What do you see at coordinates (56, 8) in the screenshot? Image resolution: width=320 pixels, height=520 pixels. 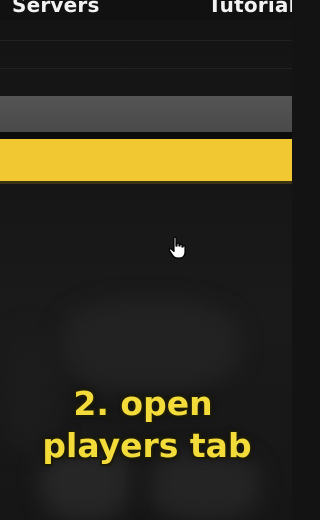 I see `servers-tab: Servers` at bounding box center [56, 8].